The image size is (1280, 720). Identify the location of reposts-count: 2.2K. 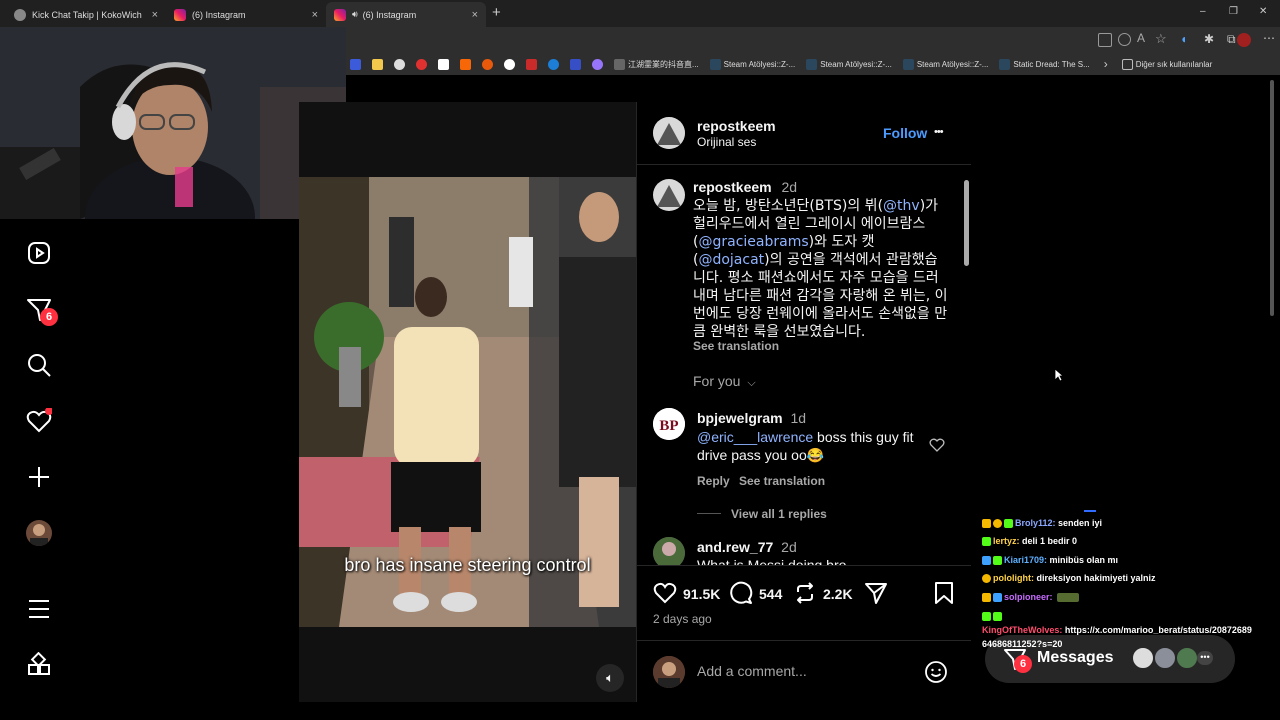
(838, 594).